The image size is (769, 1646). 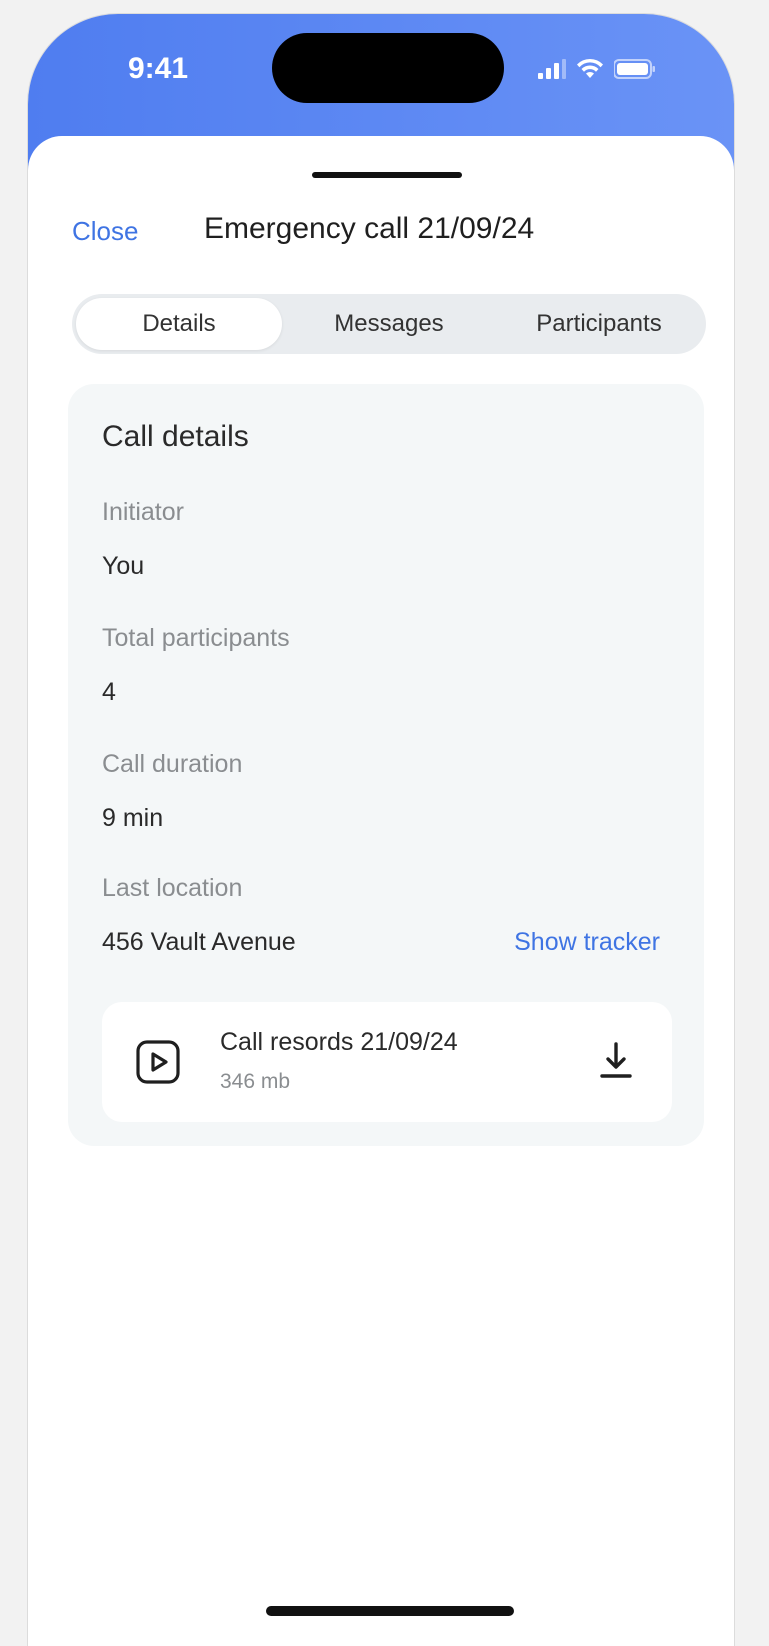 I want to click on last-location-value: 456 Vault Avenue, so click(x=199, y=942).